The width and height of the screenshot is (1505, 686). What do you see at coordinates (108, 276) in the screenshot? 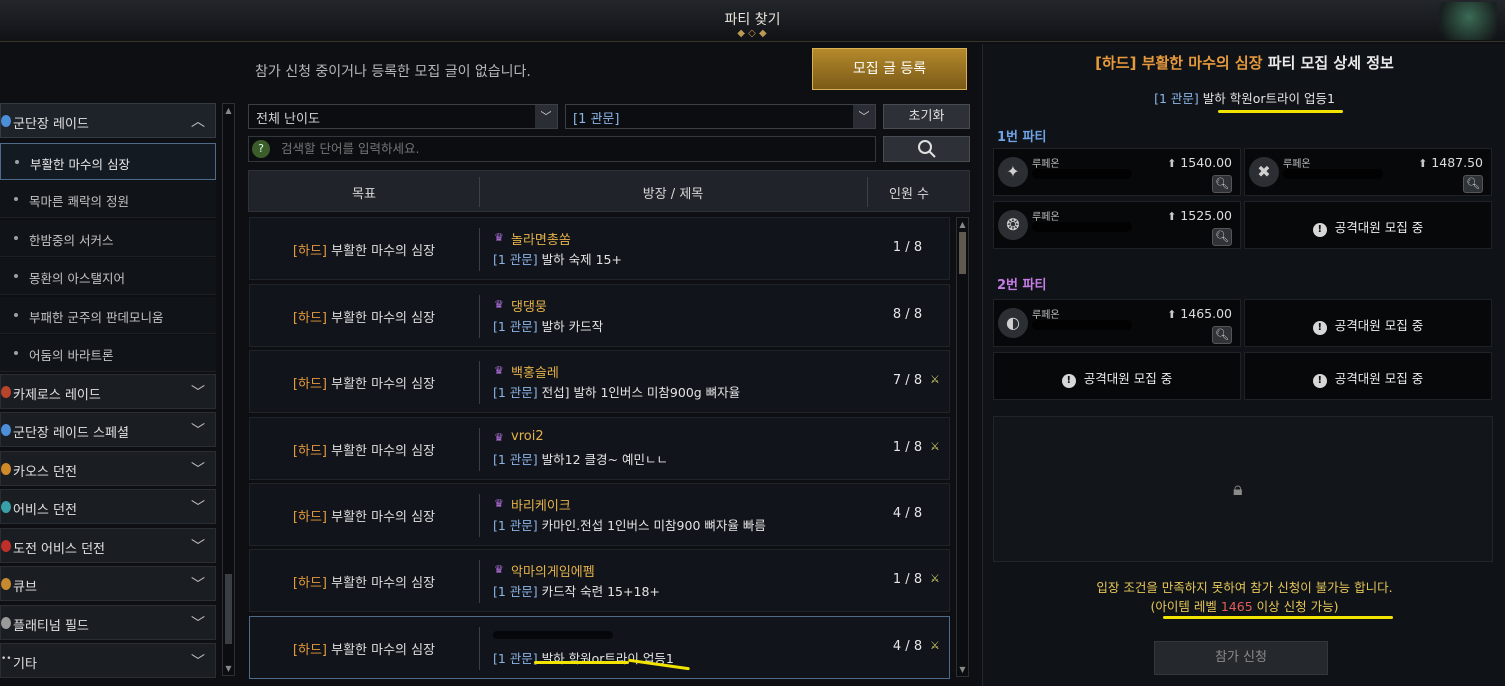
I see `sidebar-item-astalgia: 몽환의 아스탤지어` at bounding box center [108, 276].